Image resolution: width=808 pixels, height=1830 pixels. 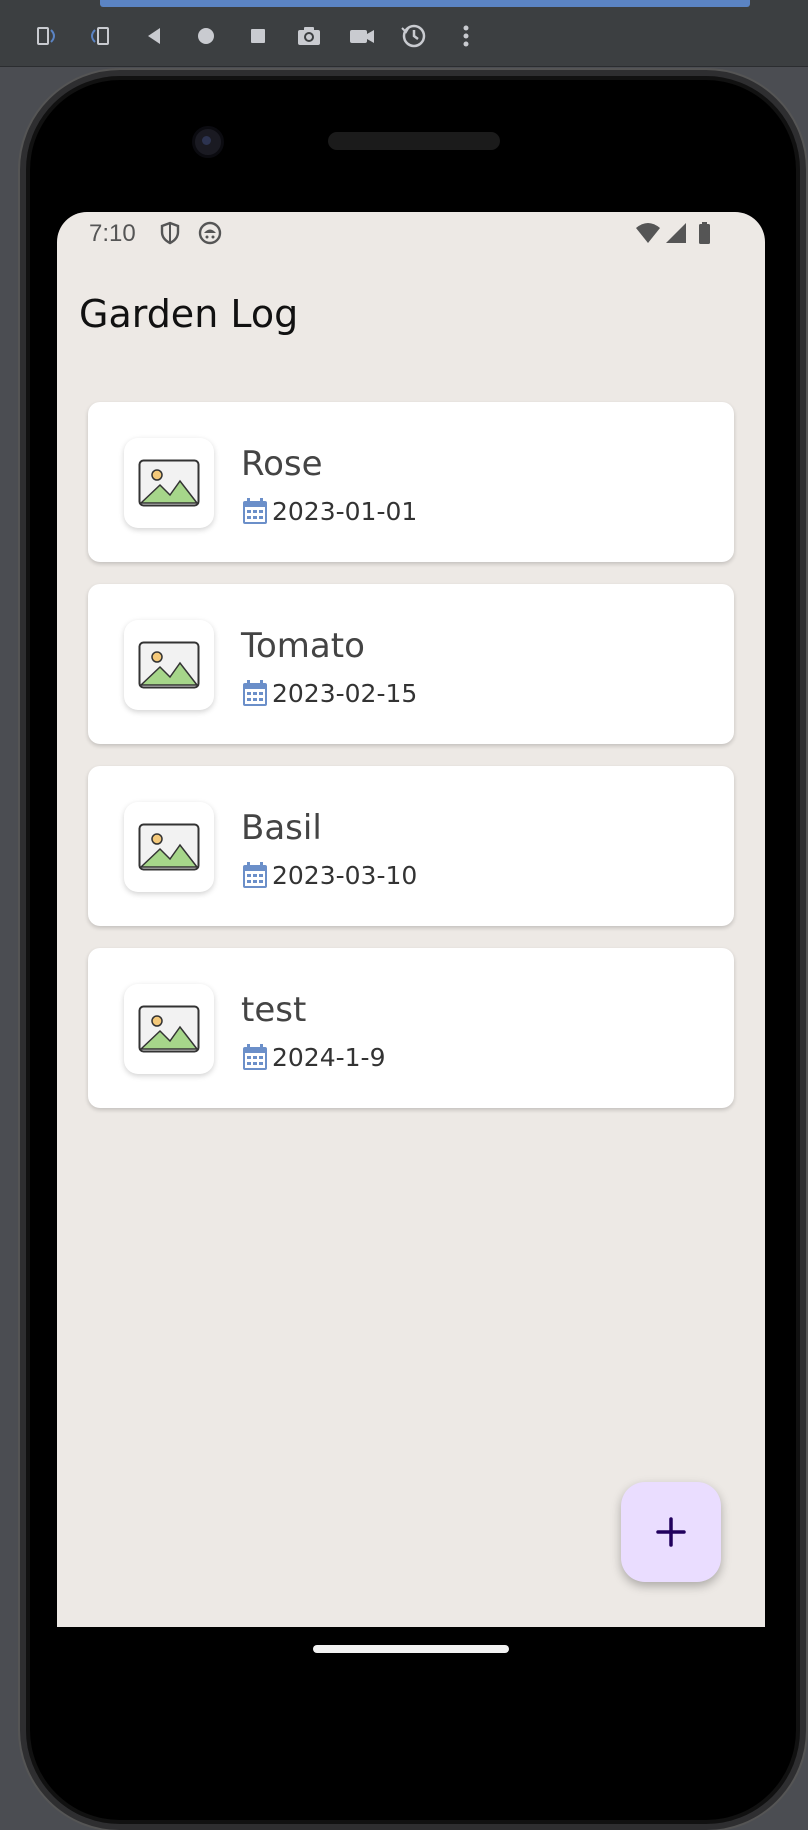 I want to click on plant-name: Tomato, so click(x=303, y=646).